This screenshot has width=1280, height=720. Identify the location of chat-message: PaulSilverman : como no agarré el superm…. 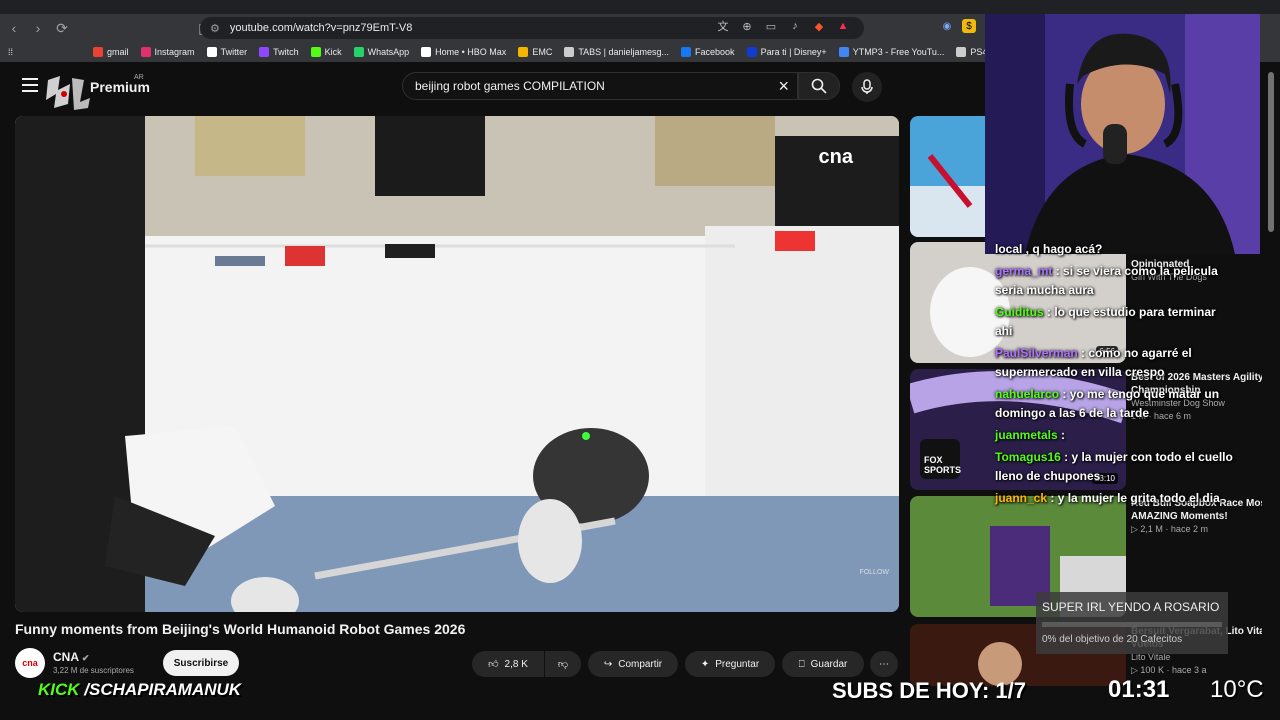
(1115, 363).